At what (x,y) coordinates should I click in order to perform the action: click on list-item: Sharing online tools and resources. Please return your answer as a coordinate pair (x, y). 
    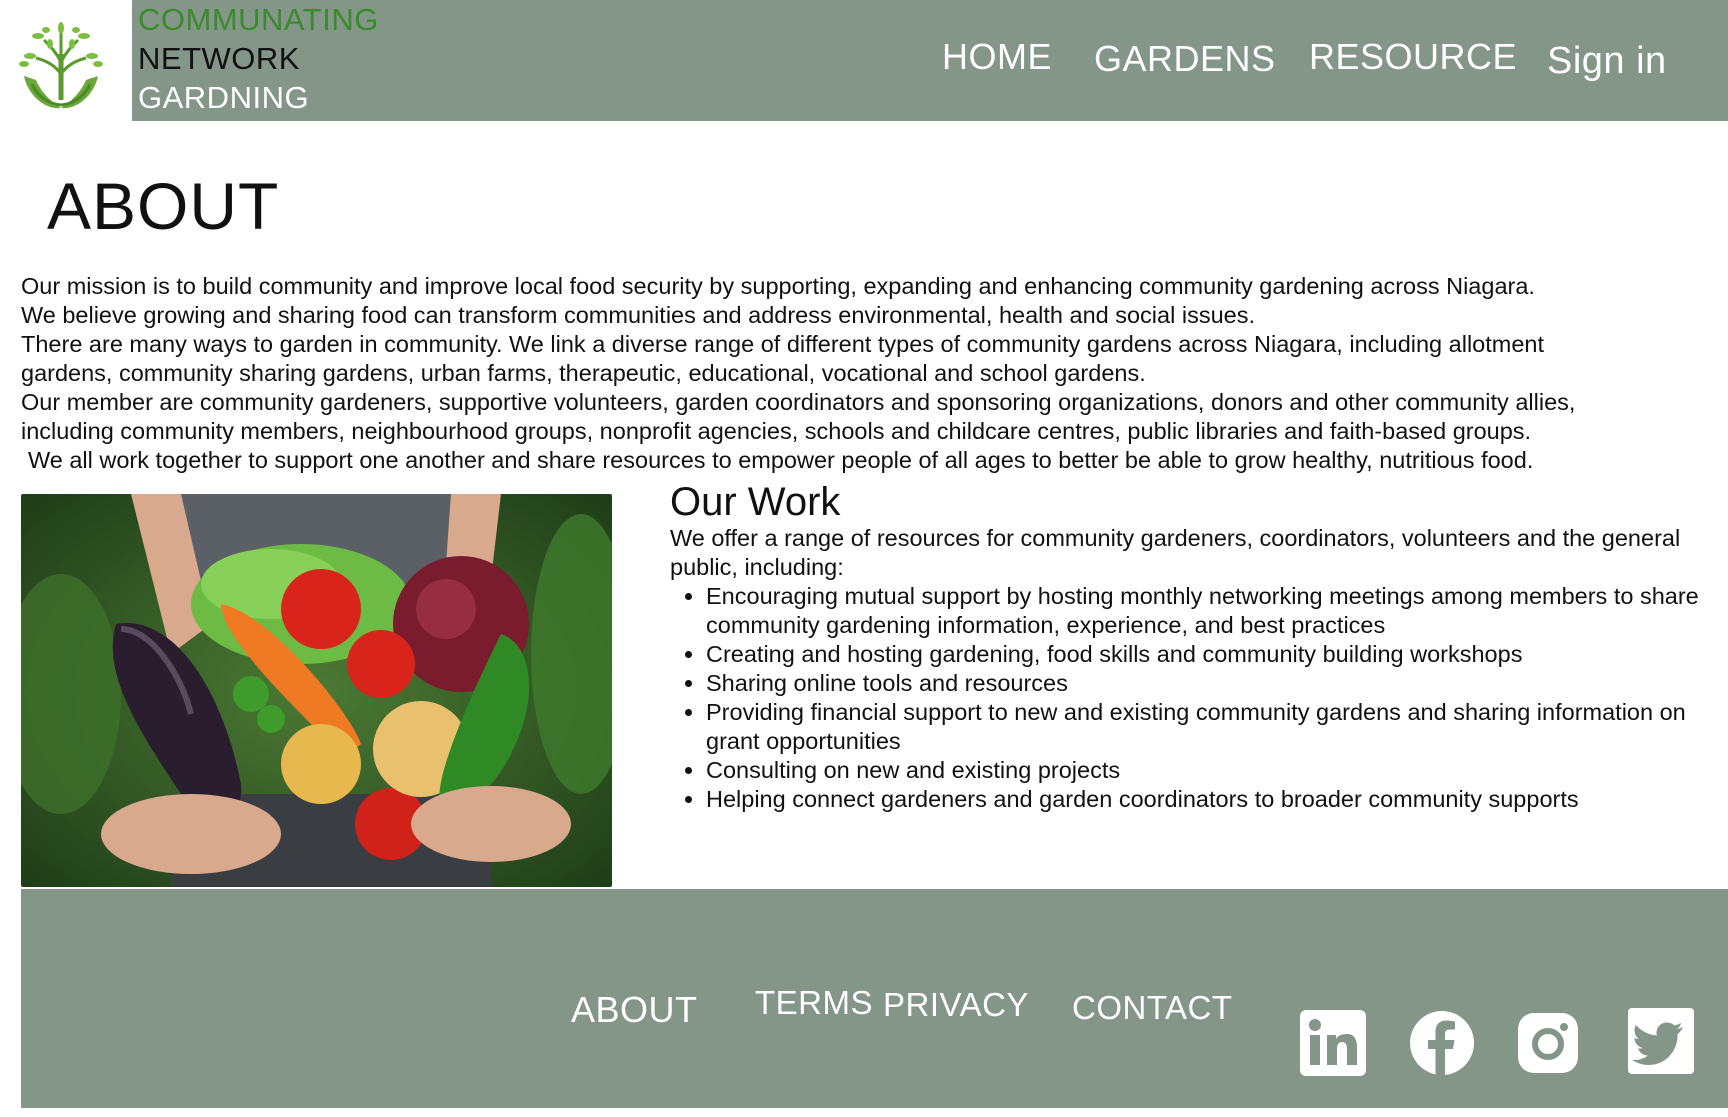
    Looking at the image, I should click on (1213, 683).